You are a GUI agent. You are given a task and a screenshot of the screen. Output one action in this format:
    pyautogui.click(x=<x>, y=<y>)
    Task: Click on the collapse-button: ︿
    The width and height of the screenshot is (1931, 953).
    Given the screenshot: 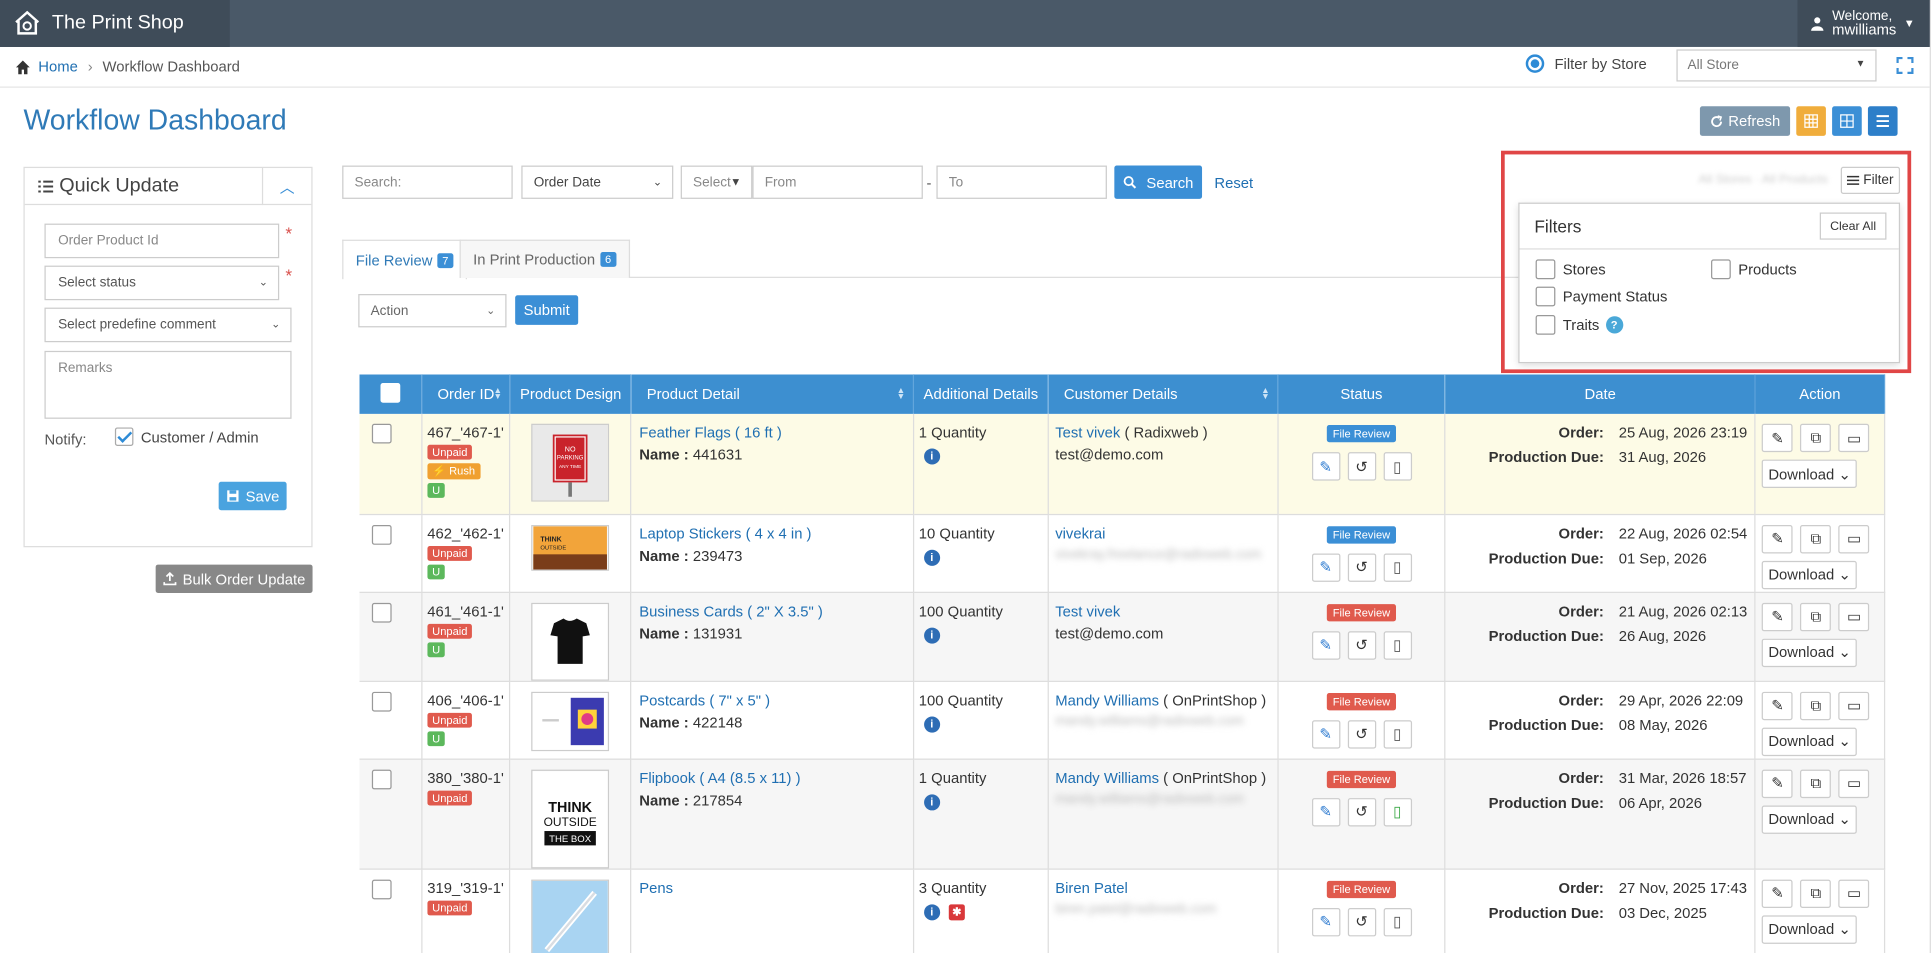 What is the action you would take?
    pyautogui.click(x=286, y=187)
    